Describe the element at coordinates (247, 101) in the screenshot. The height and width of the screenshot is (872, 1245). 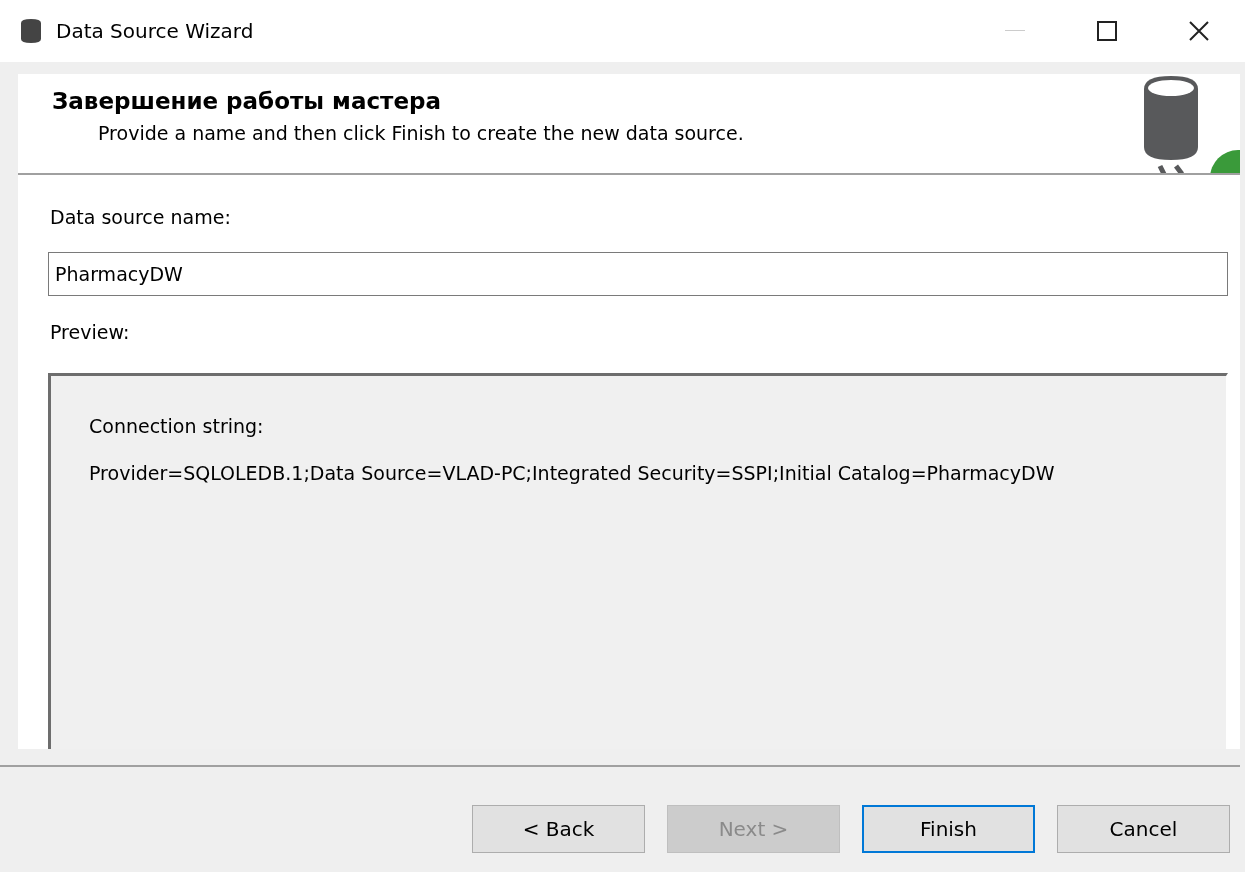
I see `wizard-title: Завершение работы мастера` at that location.